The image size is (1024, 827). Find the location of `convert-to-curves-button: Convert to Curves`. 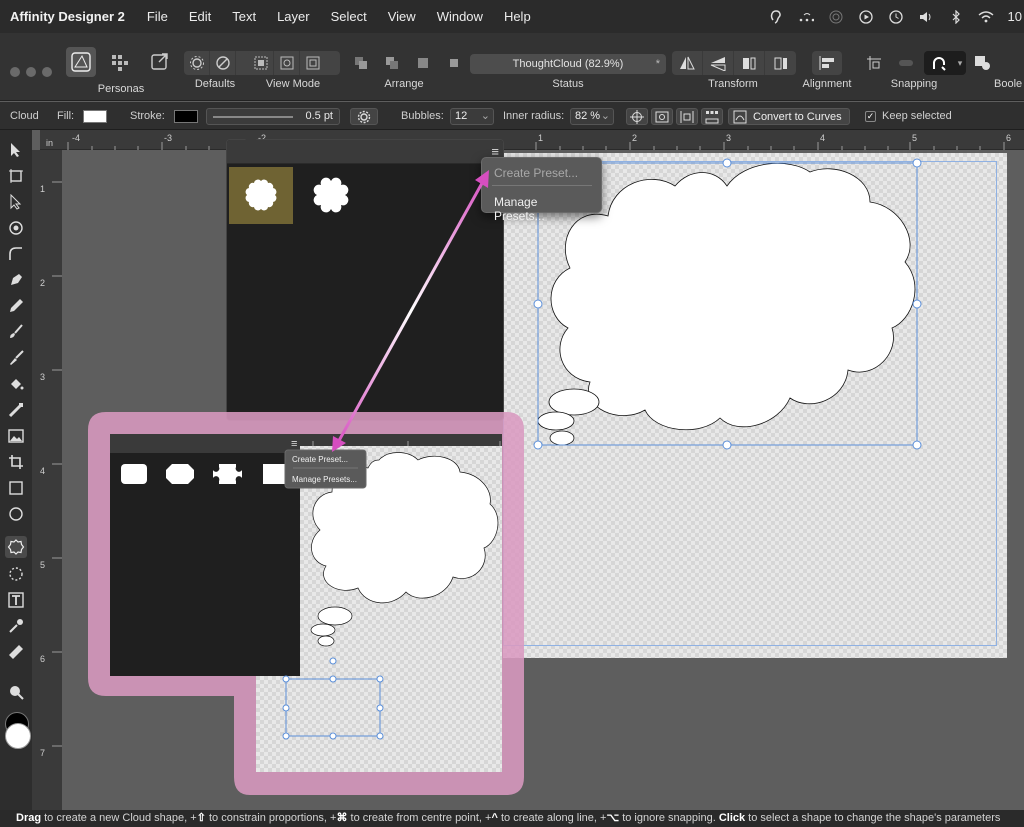

convert-to-curves-button: Convert to Curves is located at coordinates (789, 116).